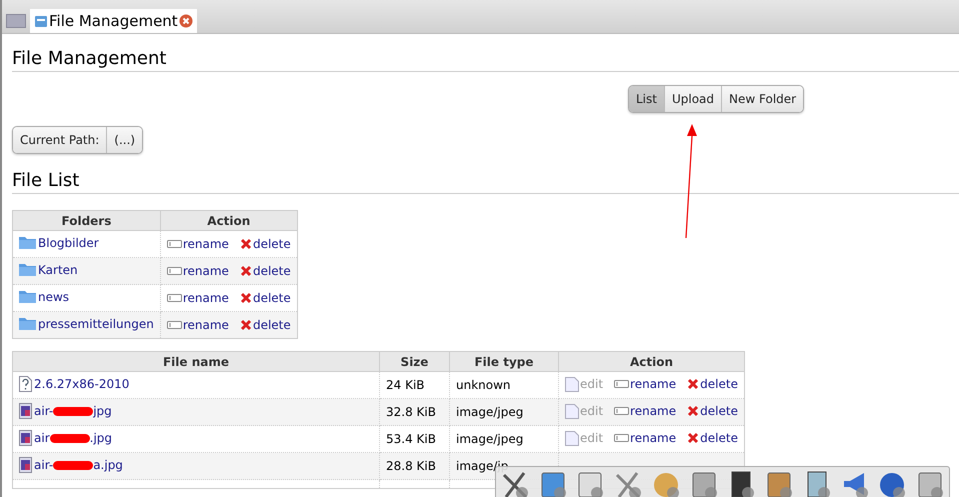  I want to click on section-title: File List, so click(485, 182).